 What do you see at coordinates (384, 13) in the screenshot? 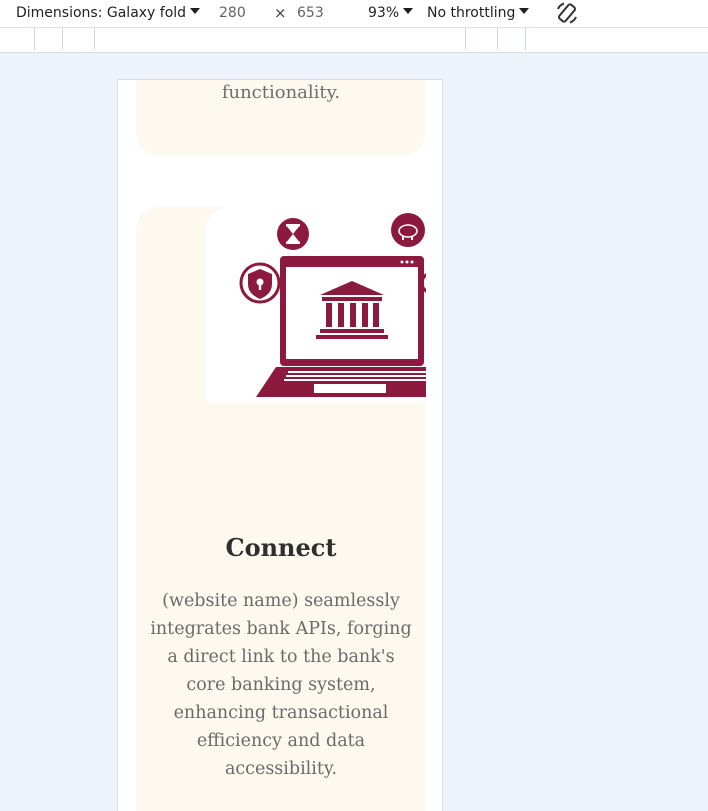
I see `zoom-label: 93%` at bounding box center [384, 13].